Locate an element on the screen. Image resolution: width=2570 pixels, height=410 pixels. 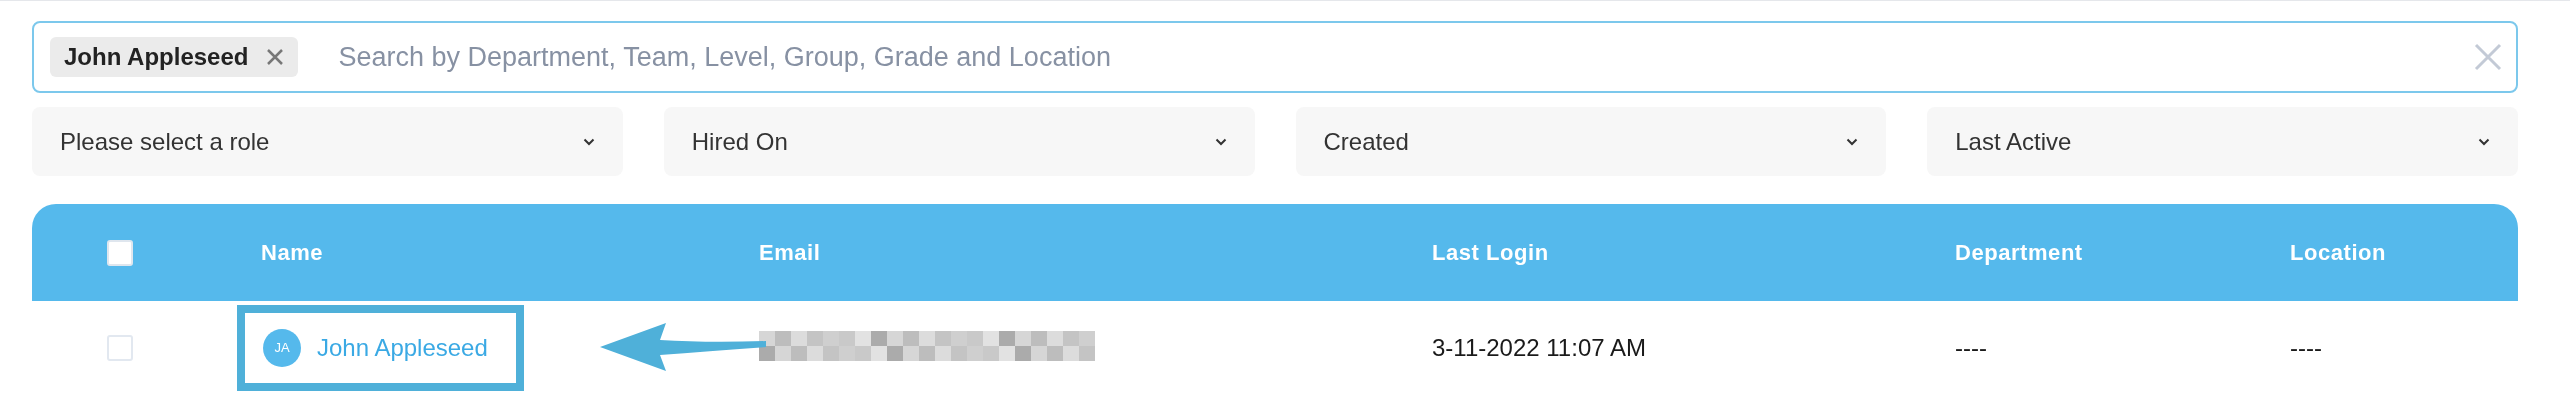
select-all-checkbox is located at coordinates (120, 252).